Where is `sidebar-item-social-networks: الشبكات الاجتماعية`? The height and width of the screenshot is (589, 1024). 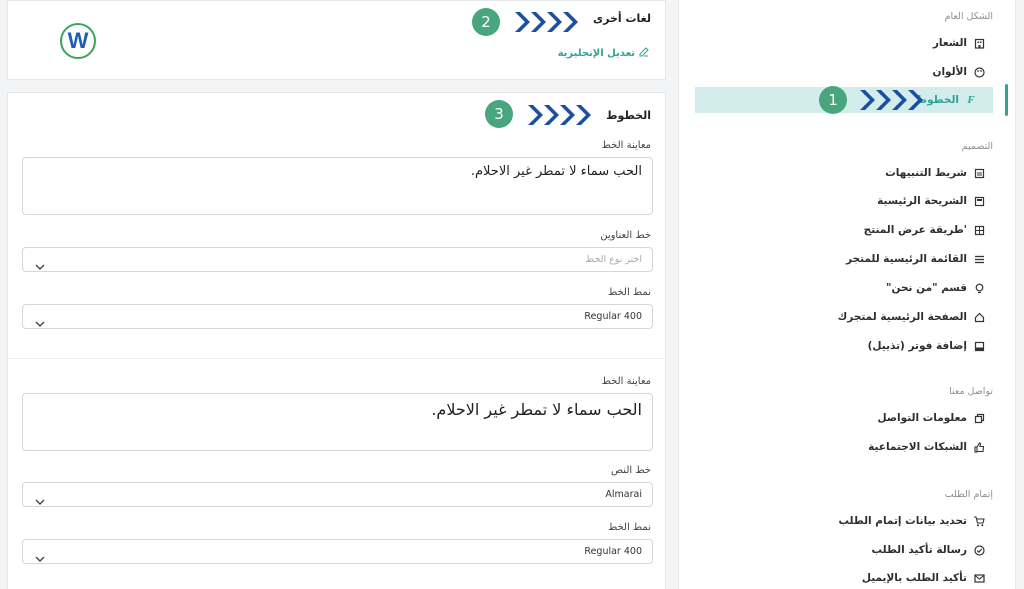
sidebar-item-social-networks: الشبكات الاجتماعية is located at coordinates (926, 447).